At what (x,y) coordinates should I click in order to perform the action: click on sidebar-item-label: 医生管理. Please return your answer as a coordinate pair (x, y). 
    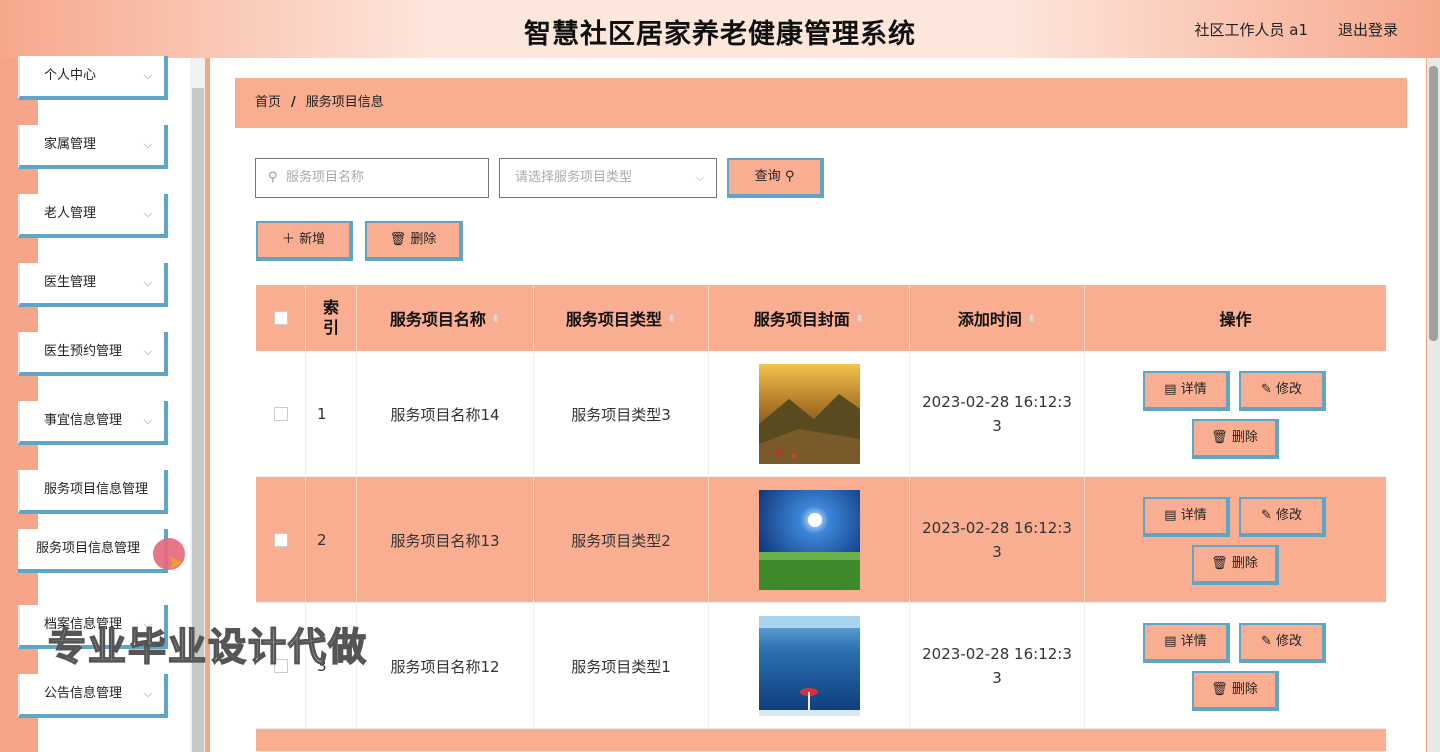
    Looking at the image, I should click on (70, 282).